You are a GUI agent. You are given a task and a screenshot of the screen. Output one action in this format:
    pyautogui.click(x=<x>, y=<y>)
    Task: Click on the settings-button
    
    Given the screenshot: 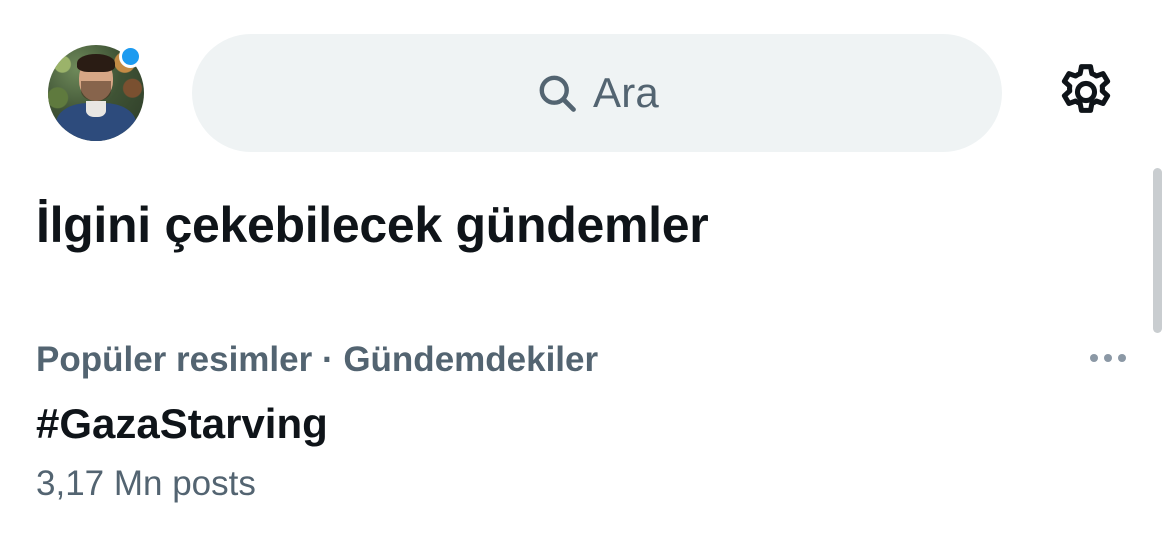 What is the action you would take?
    pyautogui.click(x=1086, y=94)
    